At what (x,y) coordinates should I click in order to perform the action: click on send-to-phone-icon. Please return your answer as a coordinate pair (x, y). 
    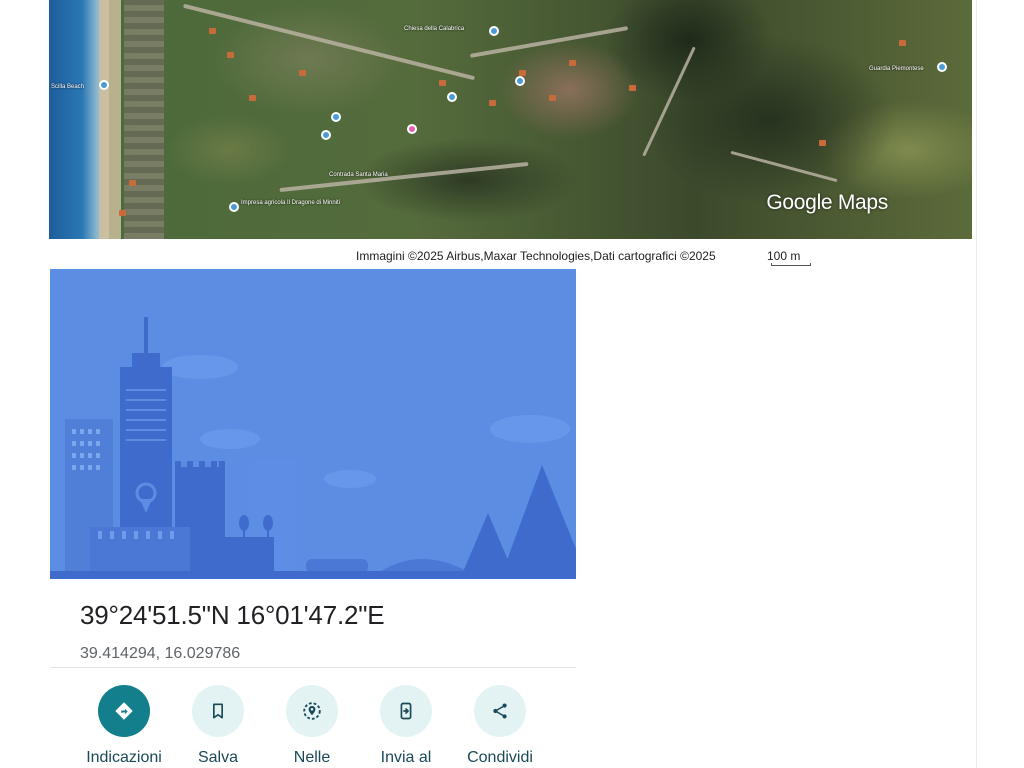
    Looking at the image, I should click on (406, 711).